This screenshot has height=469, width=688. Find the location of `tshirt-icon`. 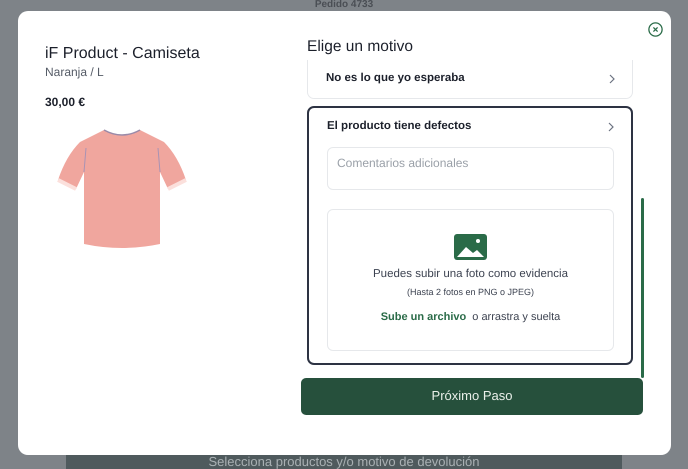

tshirt-icon is located at coordinates (122, 189).